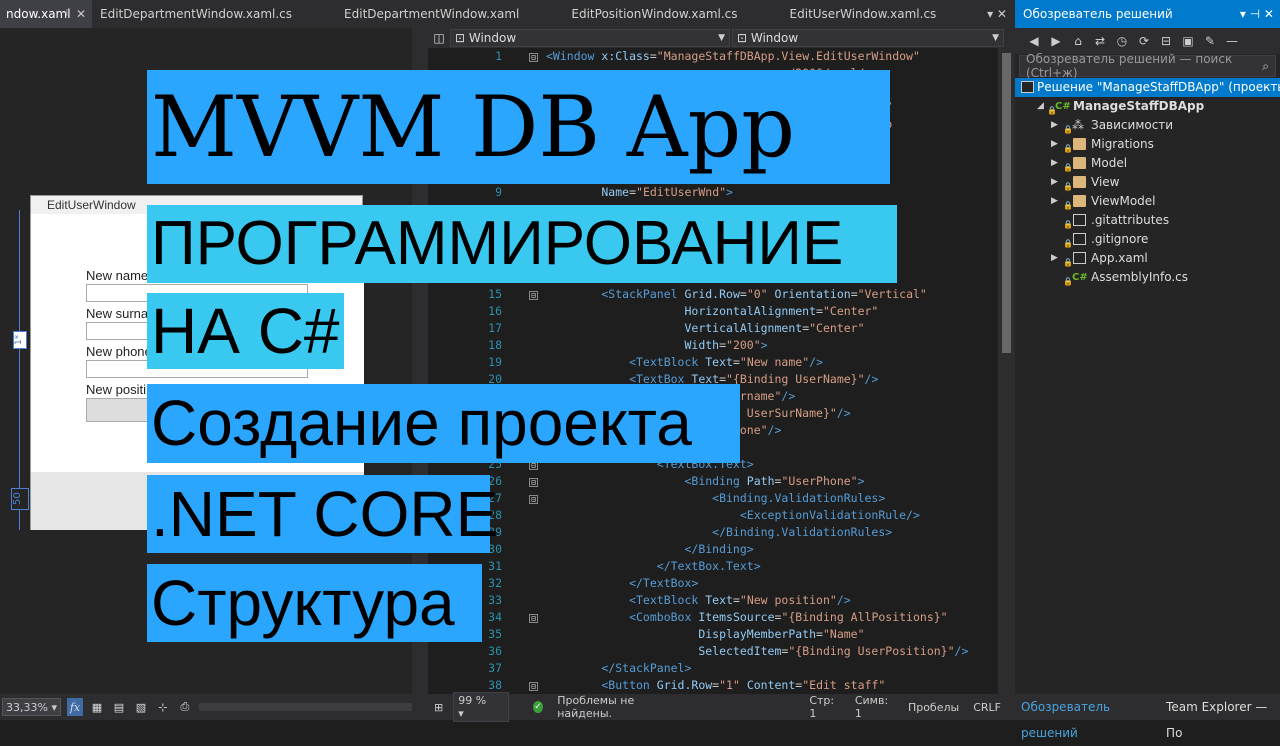 The image size is (1280, 746). Describe the element at coordinates (1122, 41) in the screenshot. I see `history-icon: ◷` at that location.